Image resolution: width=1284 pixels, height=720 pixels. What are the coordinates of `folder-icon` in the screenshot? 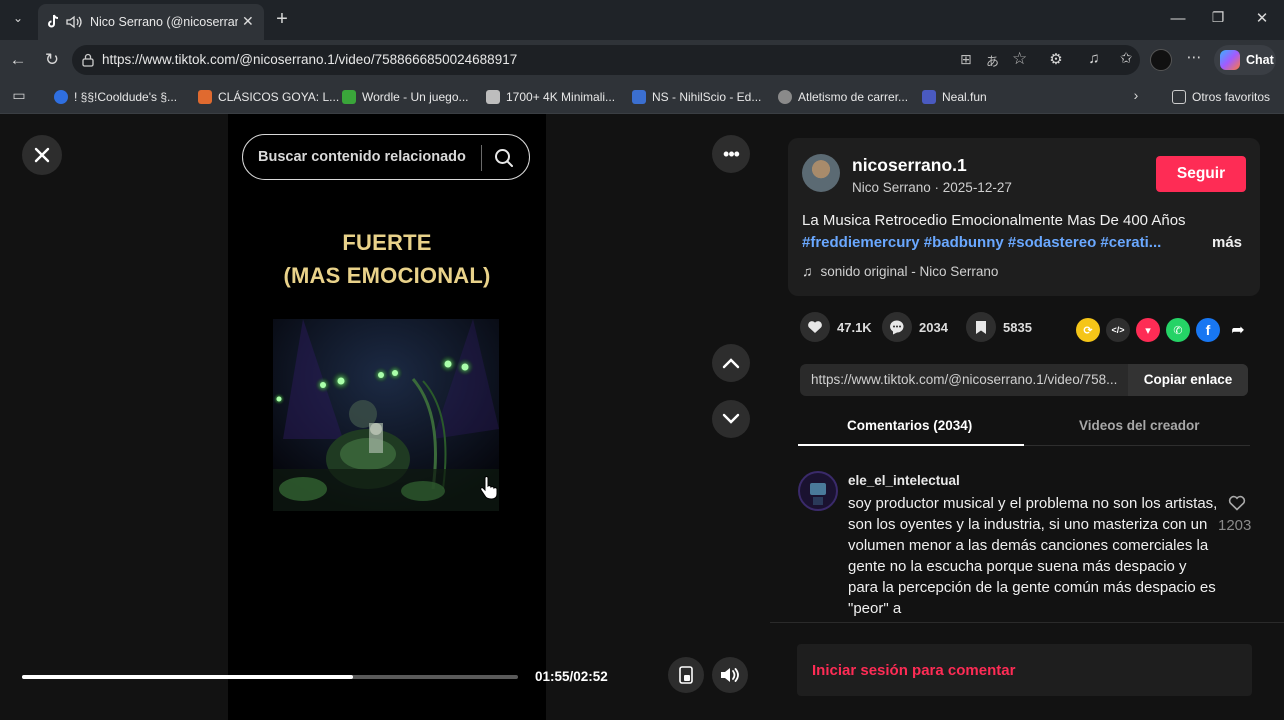 It's located at (1179, 97).